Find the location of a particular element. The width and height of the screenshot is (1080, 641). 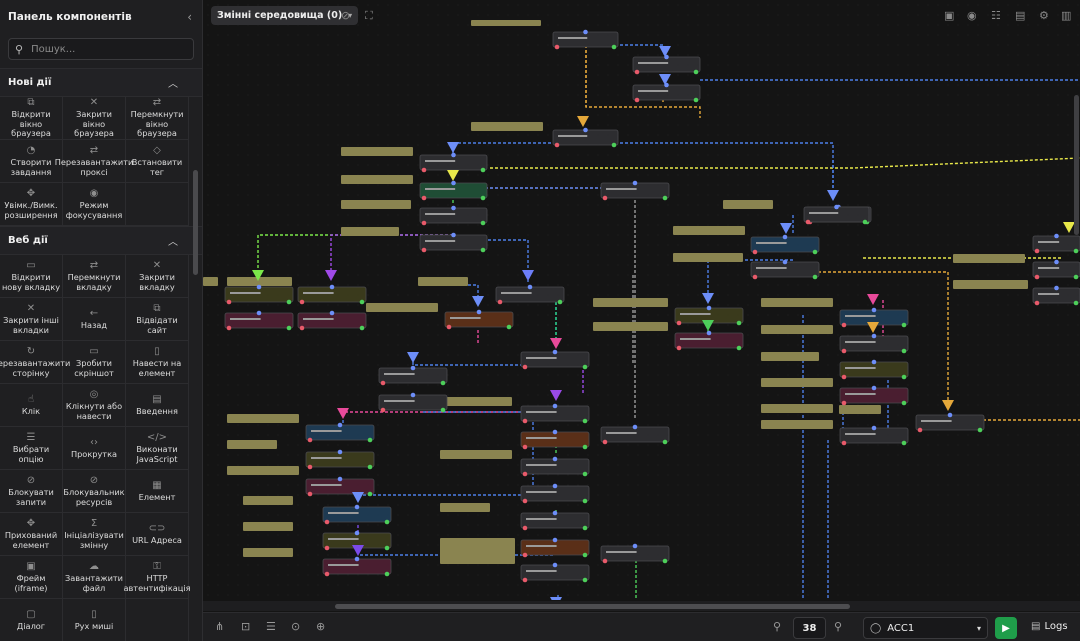

panel-icon: ▥ is located at coordinates (1066, 15).